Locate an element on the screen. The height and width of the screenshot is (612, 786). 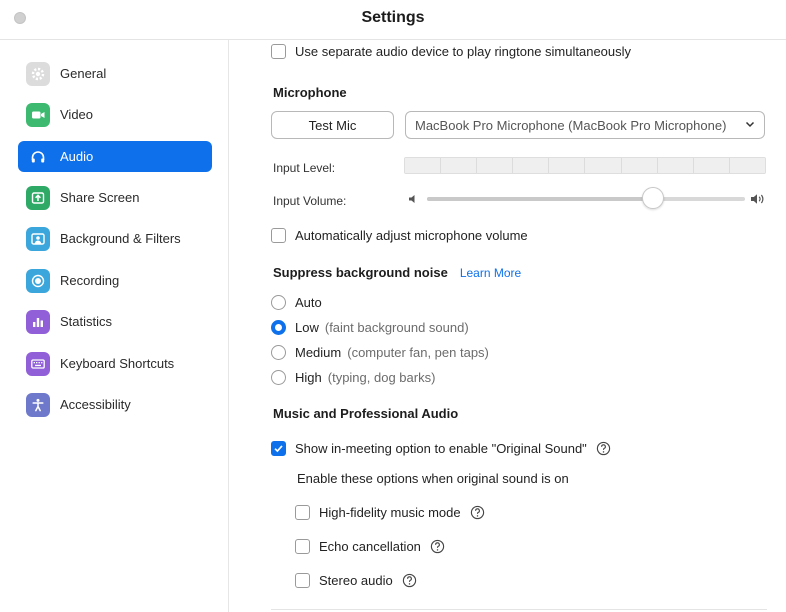
sidebar-item-share-screen: Share Screen is located at coordinates (115, 197).